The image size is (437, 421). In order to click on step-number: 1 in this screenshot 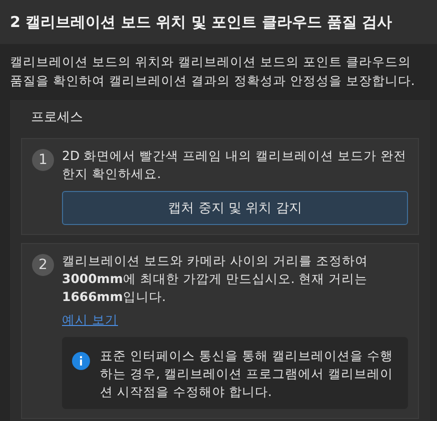, I will do `click(43, 160)`.